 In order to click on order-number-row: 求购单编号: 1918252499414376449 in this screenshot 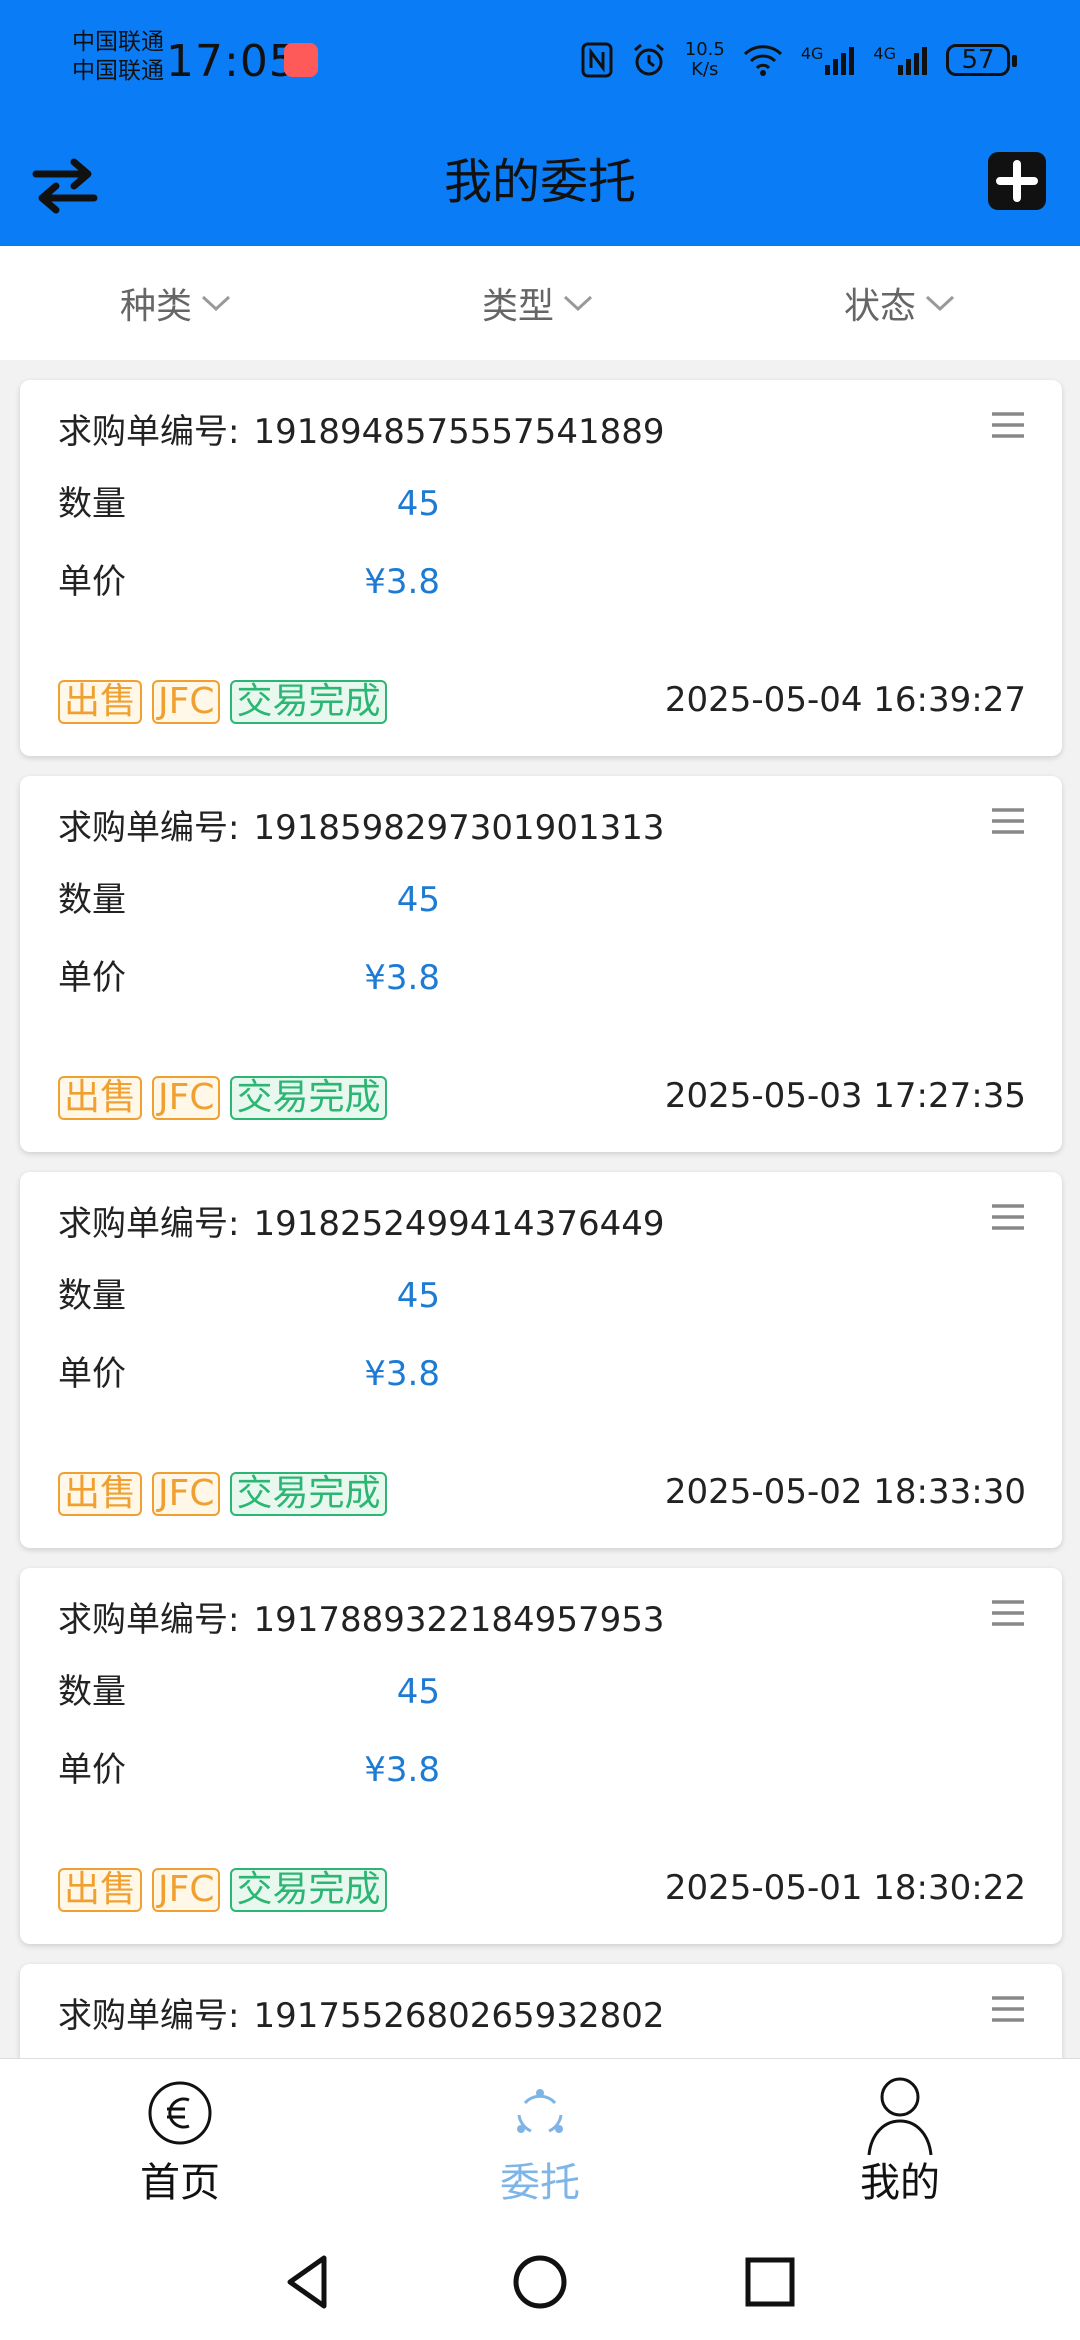, I will do `click(361, 1224)`.